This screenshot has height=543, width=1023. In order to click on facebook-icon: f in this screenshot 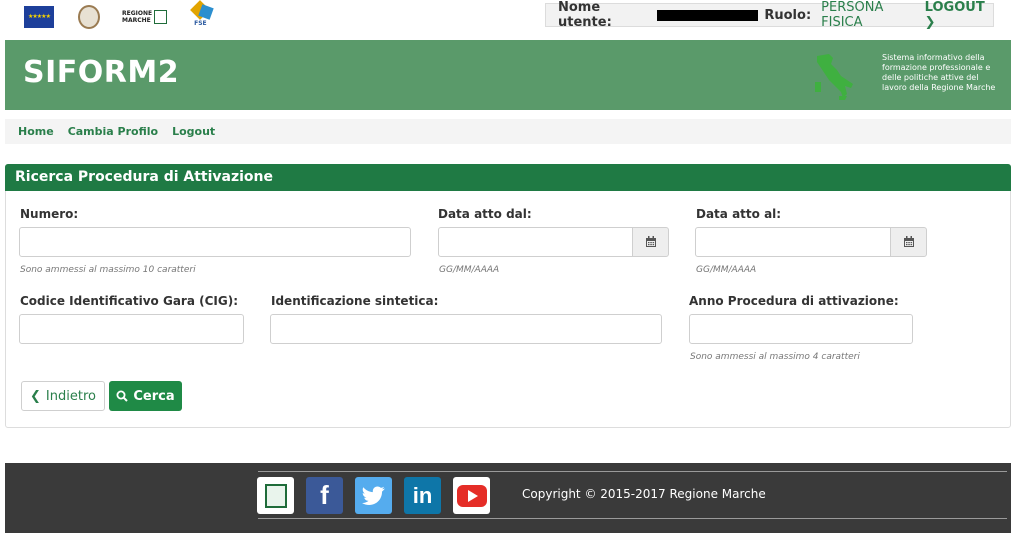, I will do `click(324, 495)`.